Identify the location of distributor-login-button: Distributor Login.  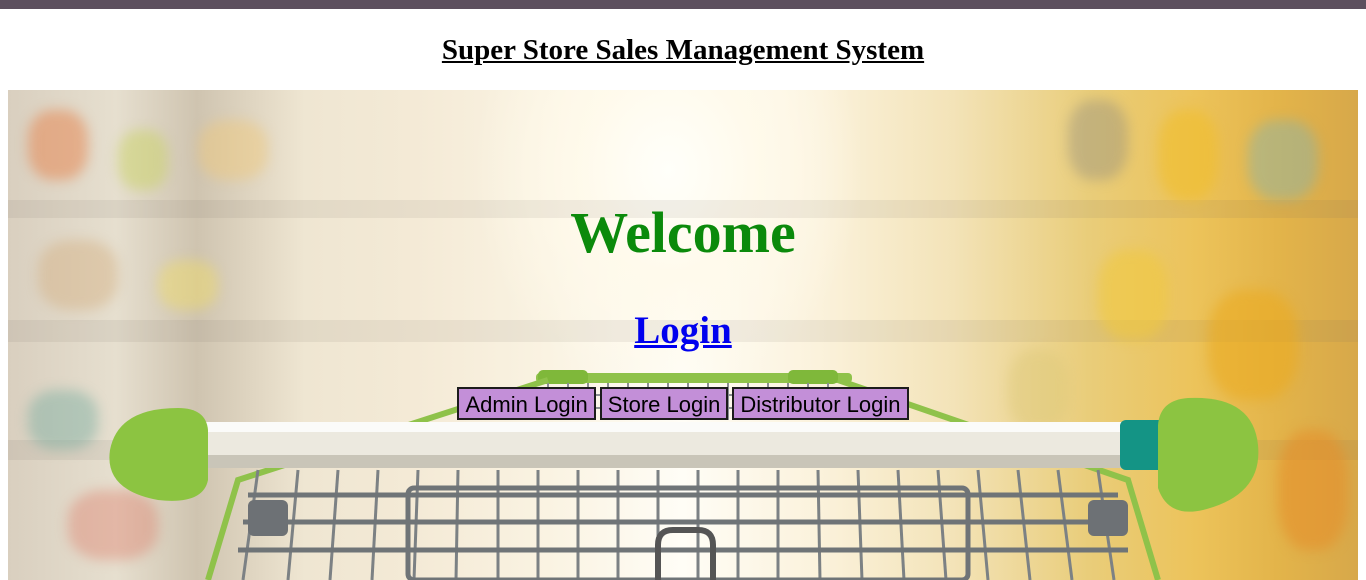
(820, 403).